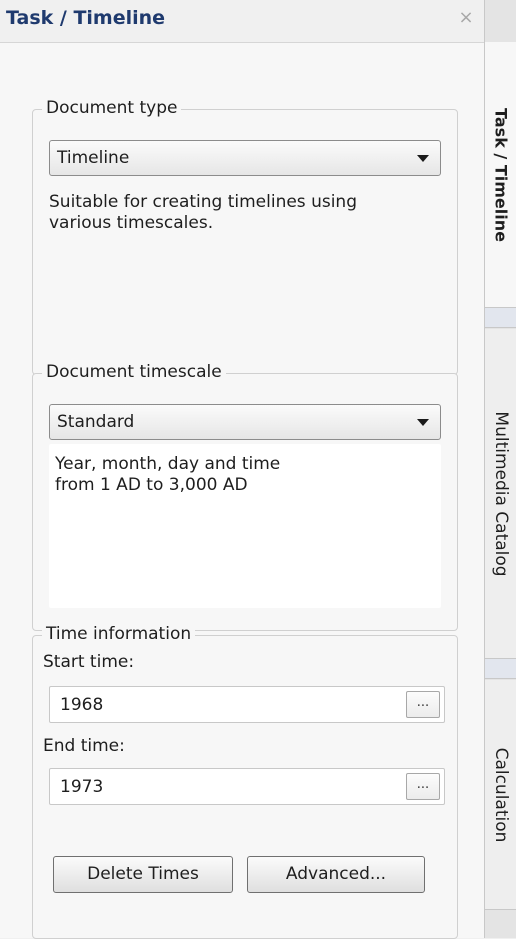 This screenshot has height=939, width=516. I want to click on close-icon: ×, so click(466, 18).